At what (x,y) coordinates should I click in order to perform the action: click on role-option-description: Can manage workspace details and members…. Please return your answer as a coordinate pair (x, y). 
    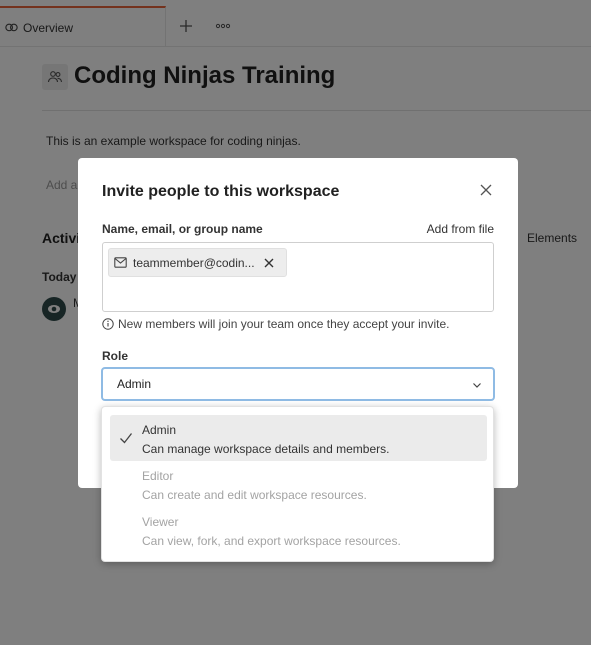
    Looking at the image, I should click on (266, 449).